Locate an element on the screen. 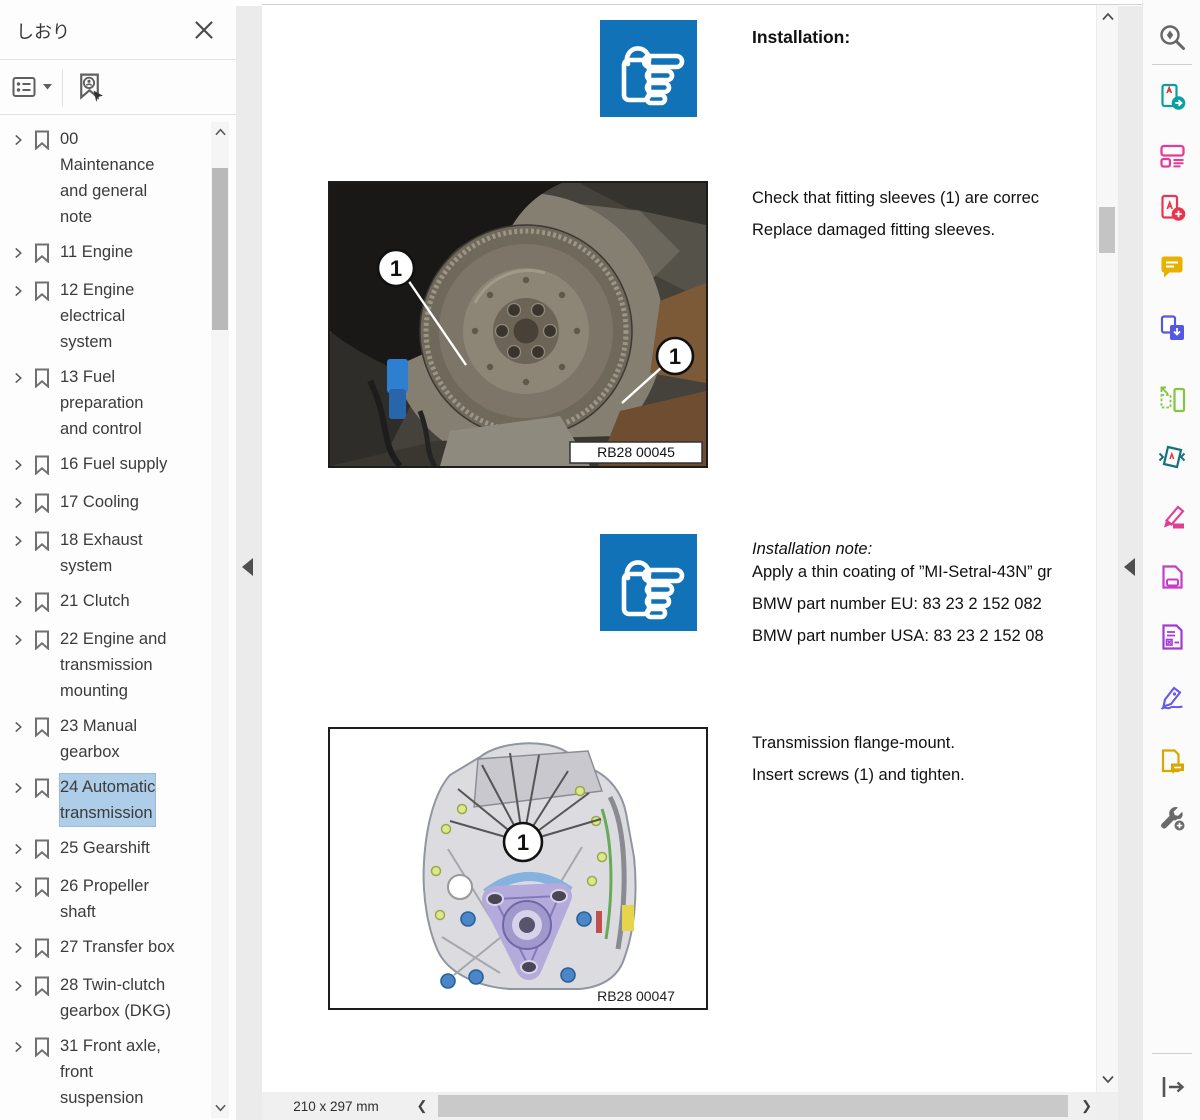  bookmark-item: 25 Gearshift is located at coordinates (107, 849).